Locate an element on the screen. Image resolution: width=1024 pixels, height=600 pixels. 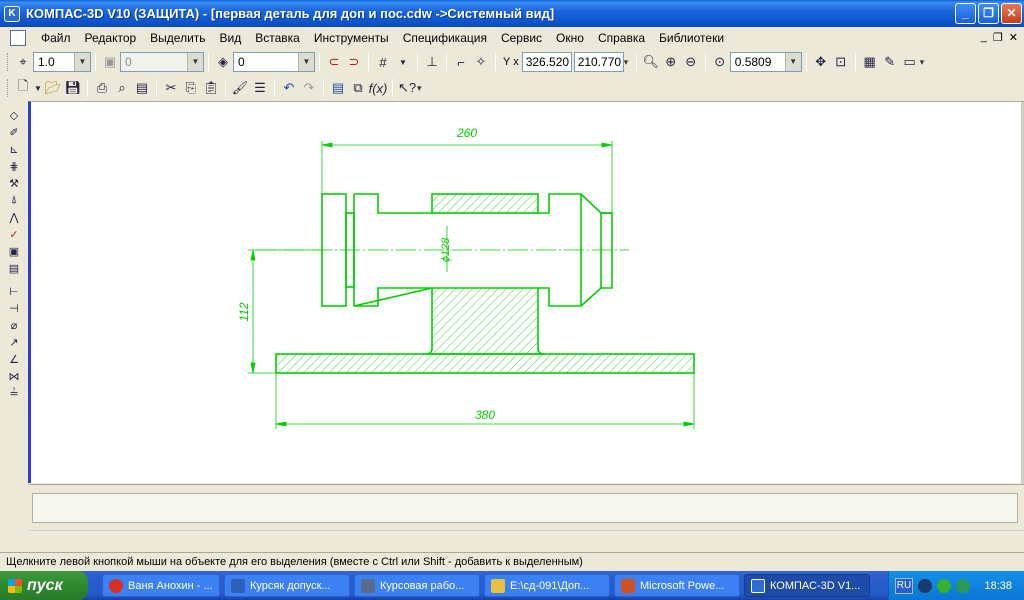
print-preview-icon: ⌕ is located at coordinates (122, 88).